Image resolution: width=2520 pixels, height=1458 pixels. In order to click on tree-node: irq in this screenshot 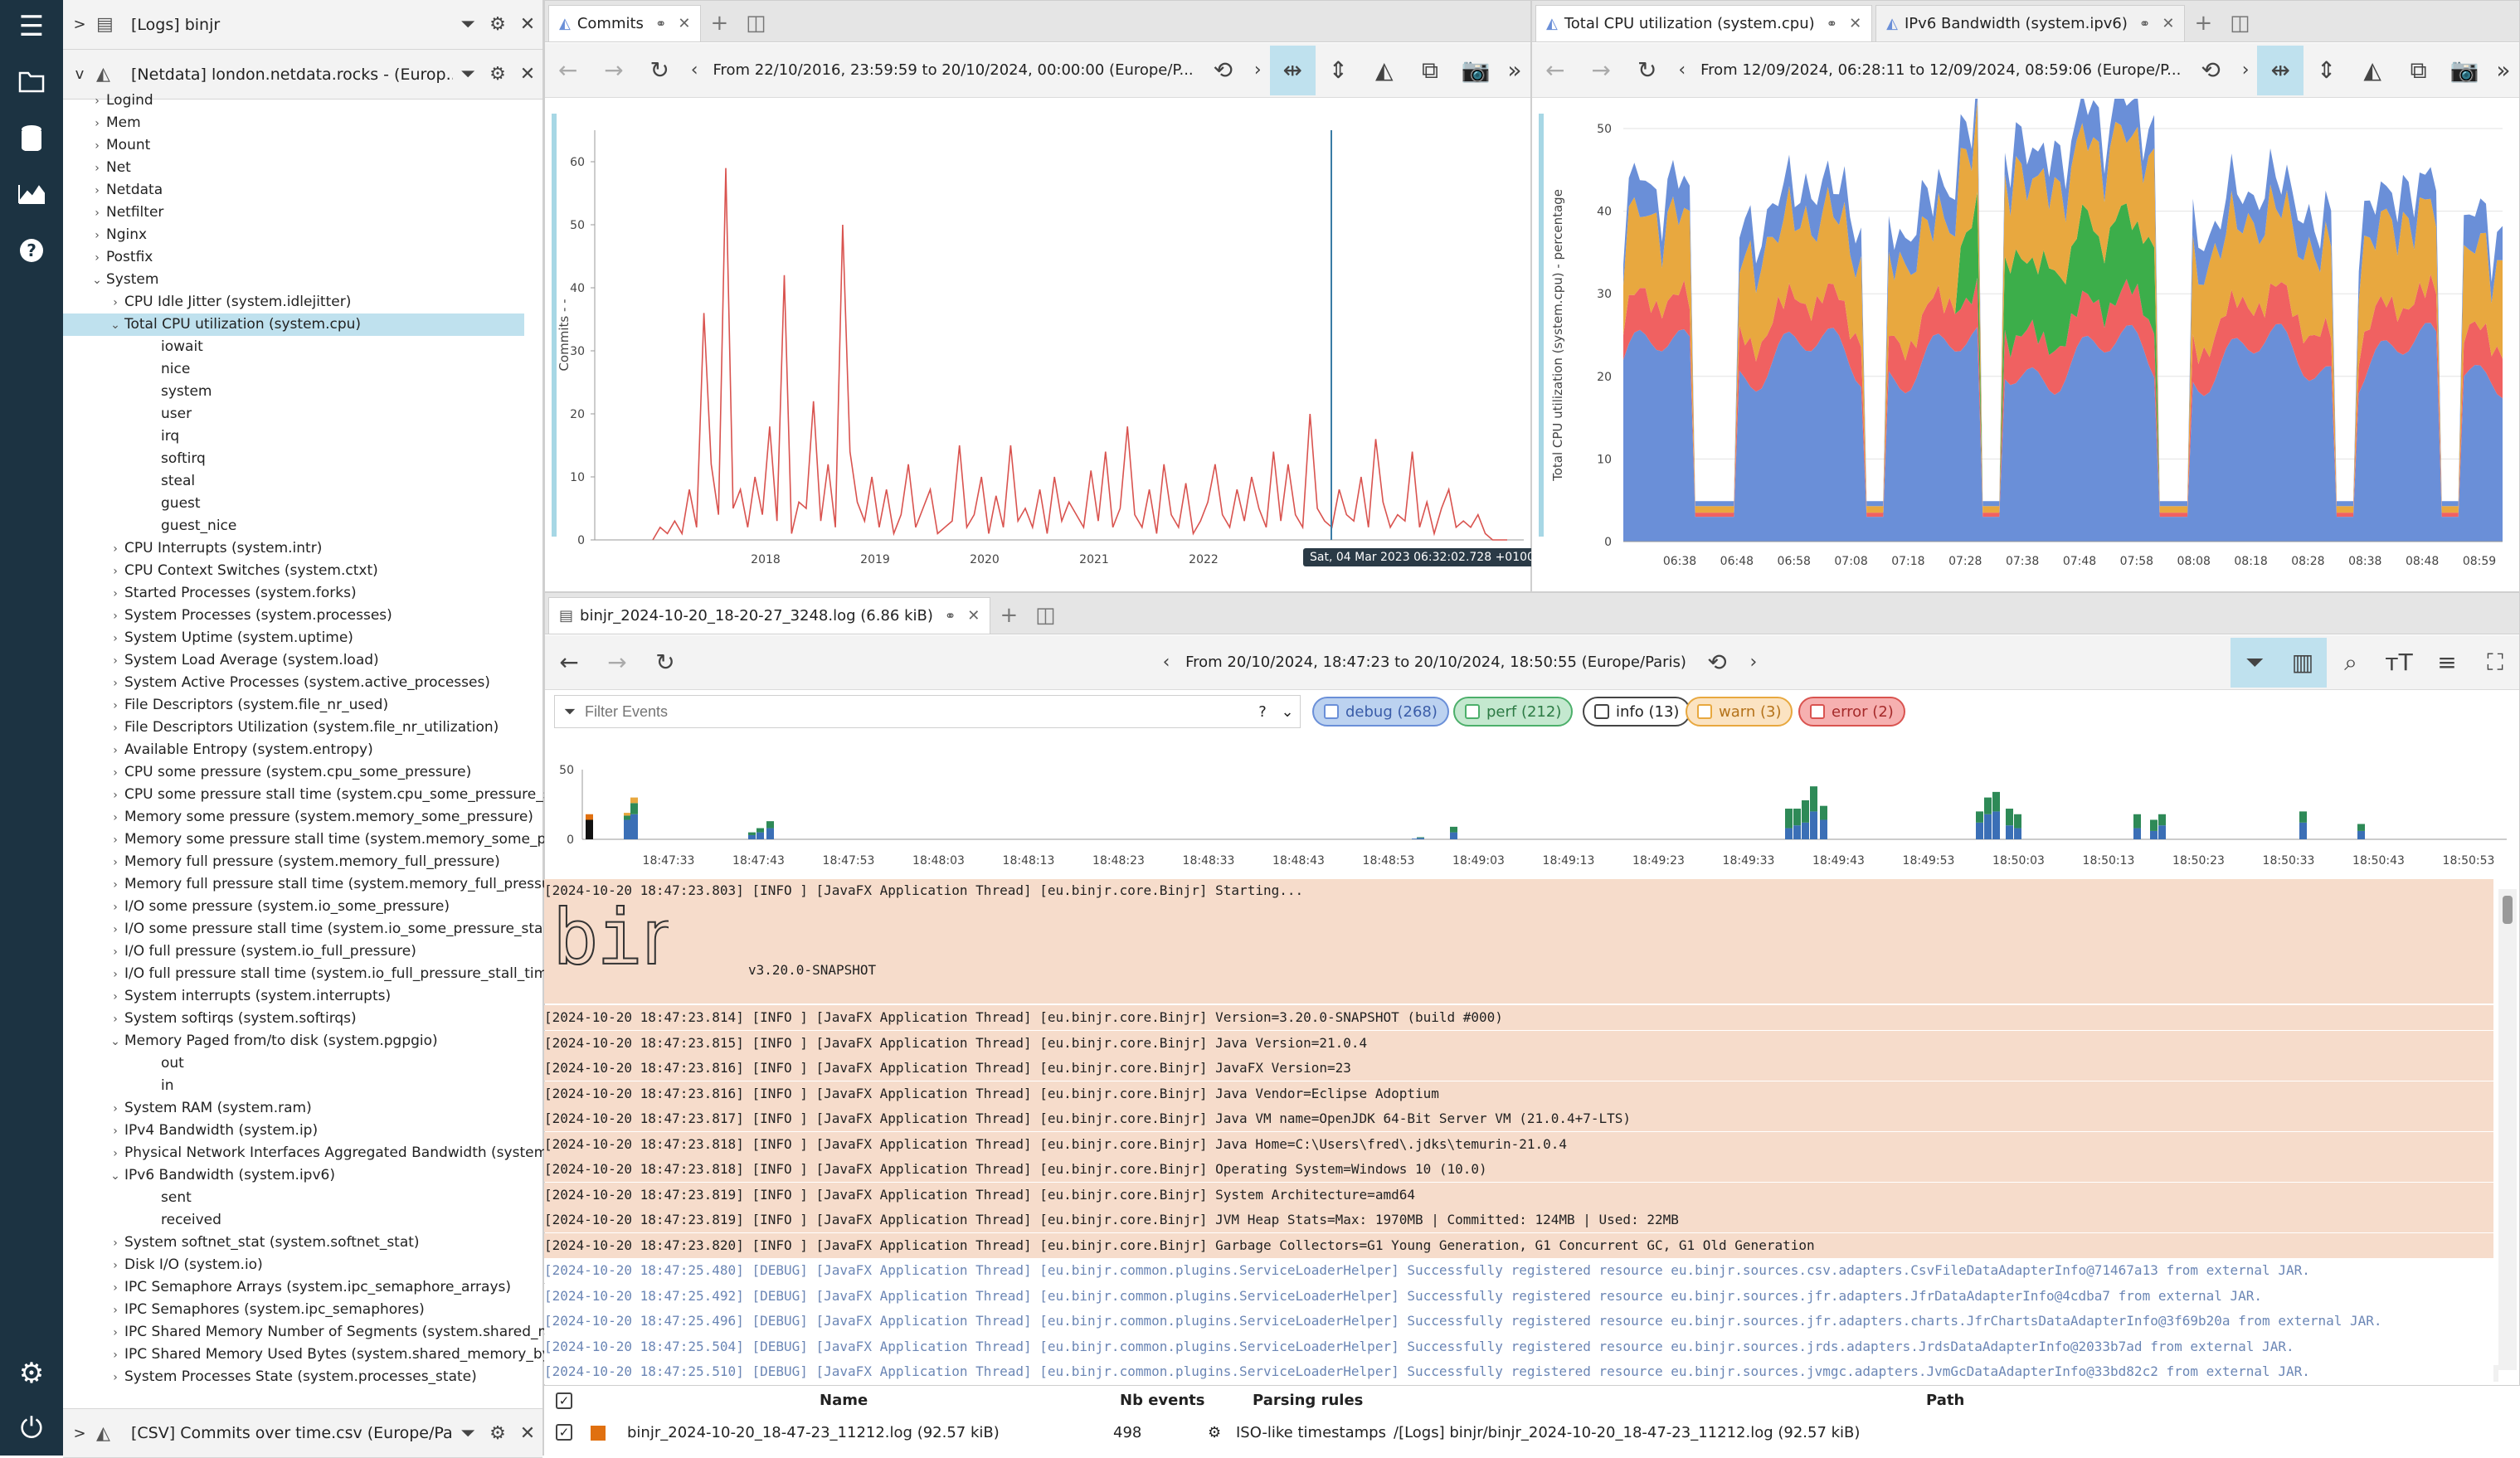, I will do `click(293, 436)`.